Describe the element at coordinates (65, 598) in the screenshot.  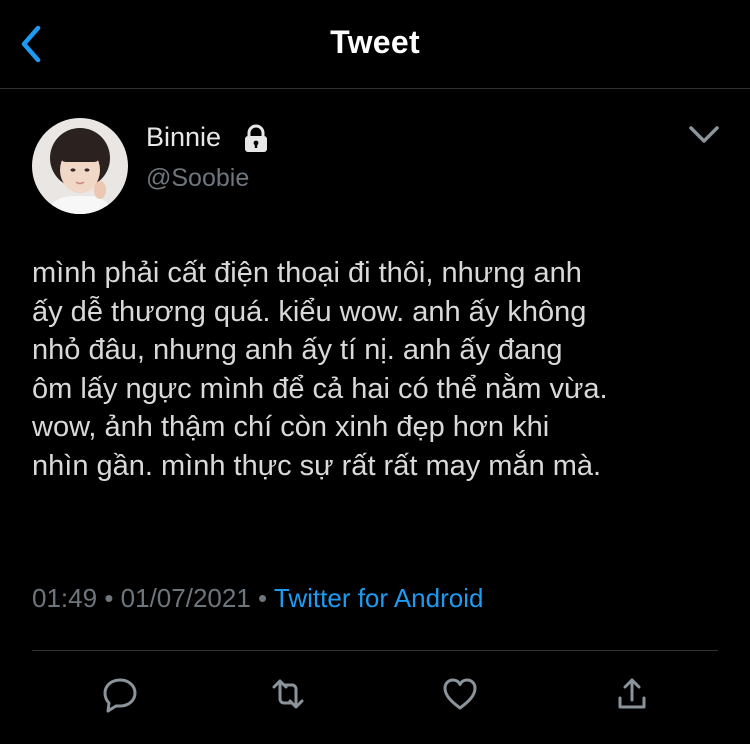
I see `tweet-time: 01:49` at that location.